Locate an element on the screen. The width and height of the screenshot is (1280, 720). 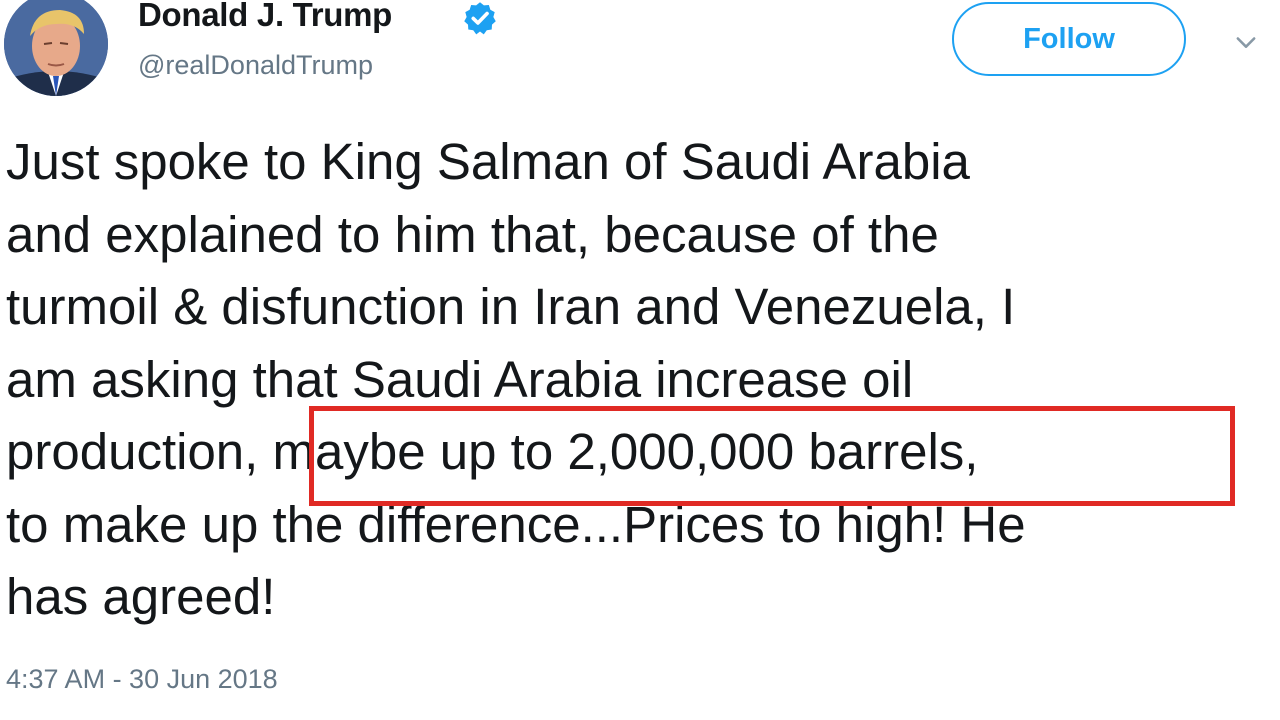
chevron-down-icon is located at coordinates (1246, 42).